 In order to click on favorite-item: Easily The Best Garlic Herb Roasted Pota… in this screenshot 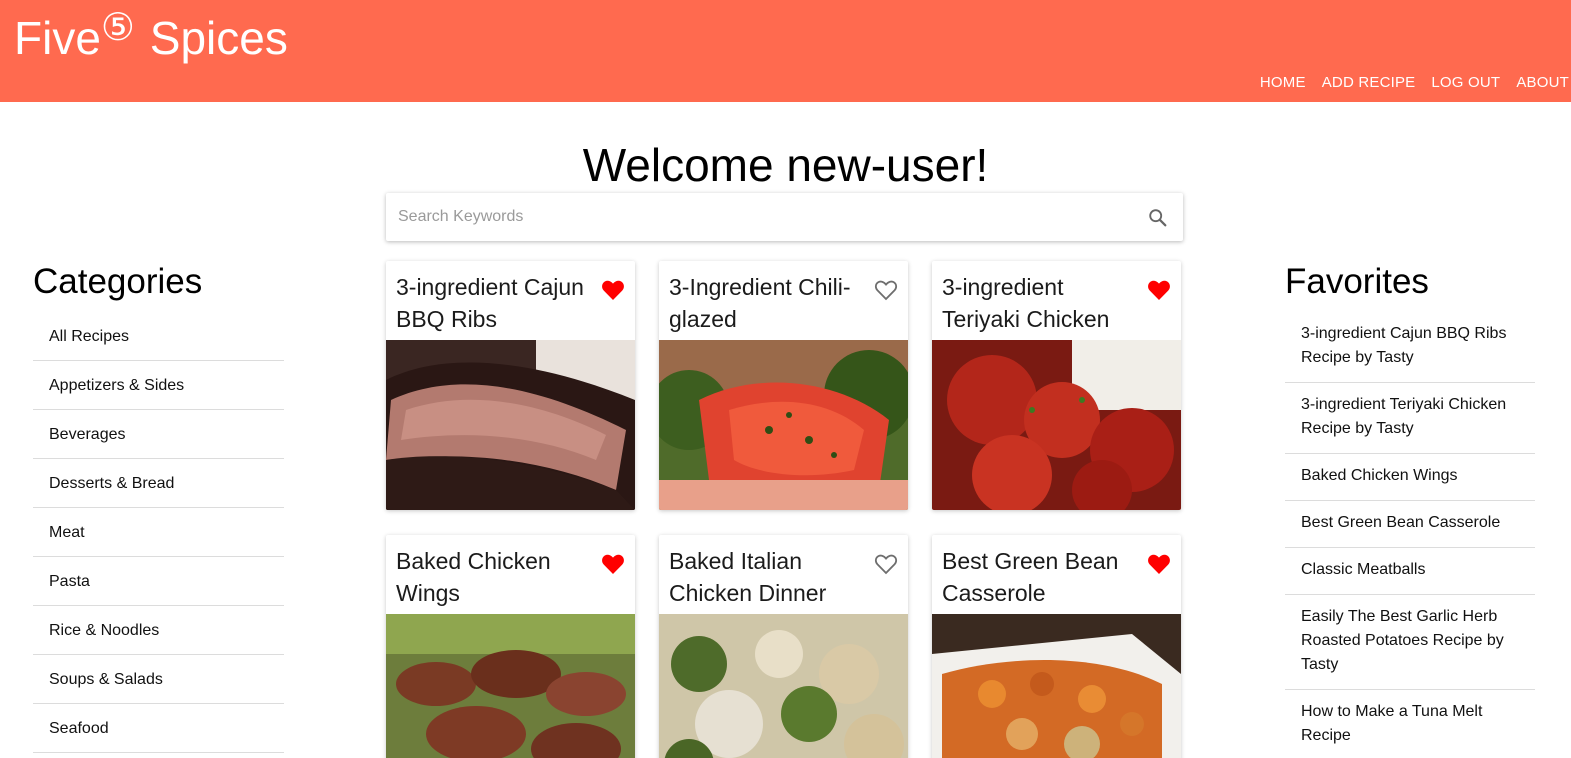, I will do `click(1410, 642)`.